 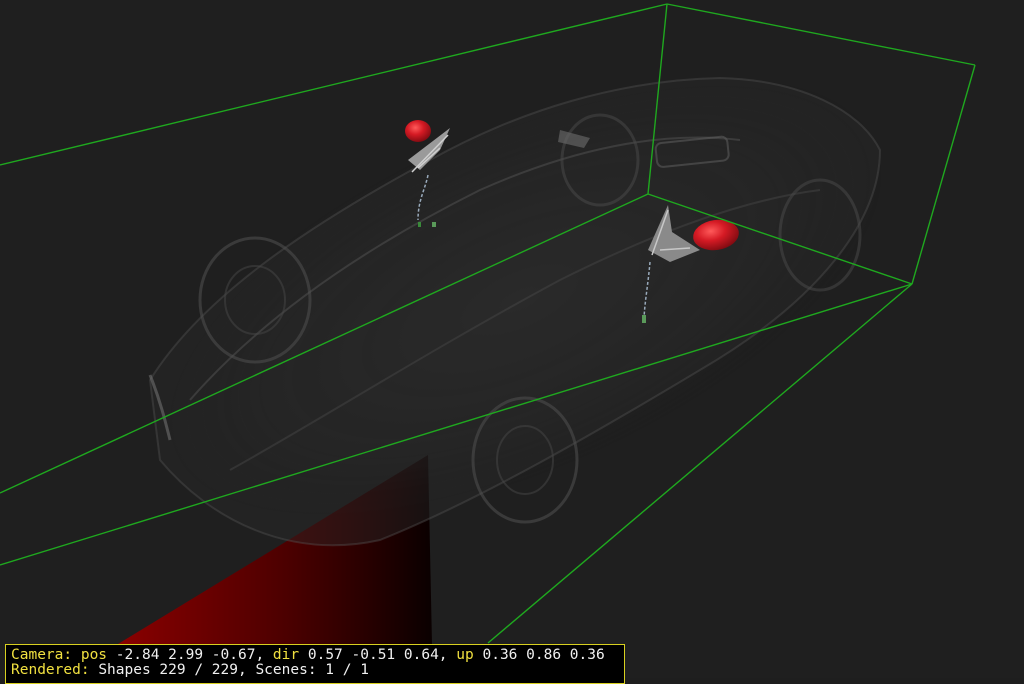 What do you see at coordinates (42, 655) in the screenshot?
I see `camera-label: Camera:` at bounding box center [42, 655].